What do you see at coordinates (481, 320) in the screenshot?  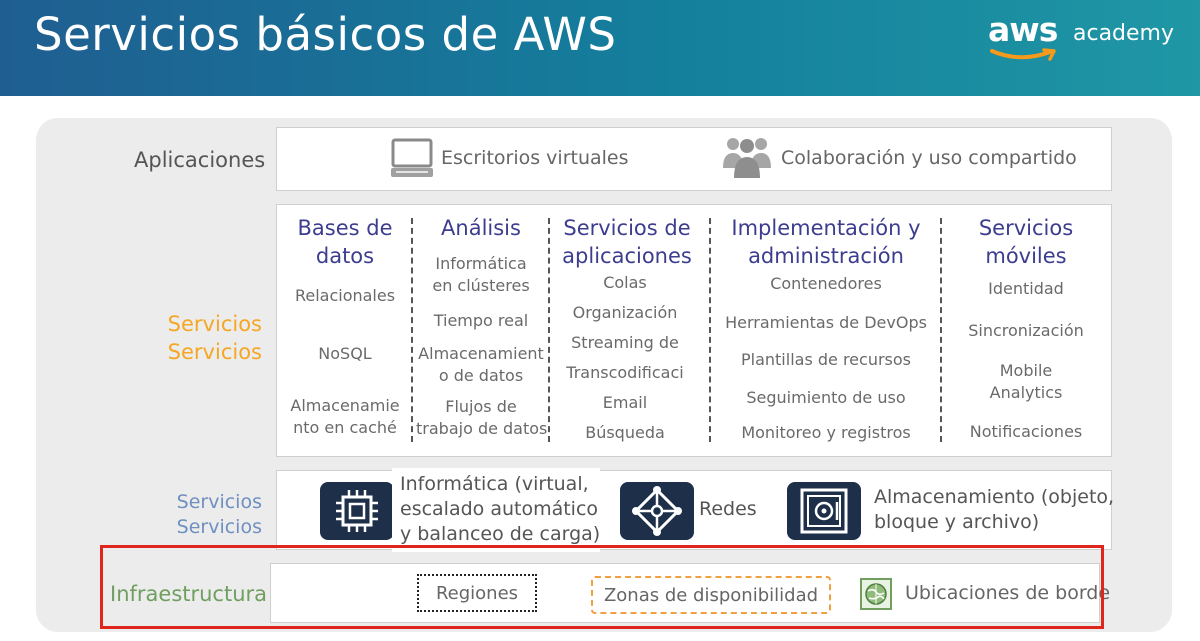 I see `service-item: Tiempo real` at bounding box center [481, 320].